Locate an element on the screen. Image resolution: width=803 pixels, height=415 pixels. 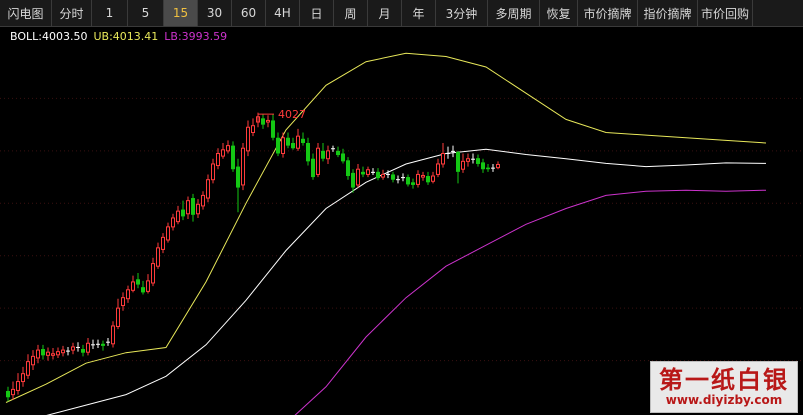
max-annotation-label: 4027 is located at coordinates (292, 114).